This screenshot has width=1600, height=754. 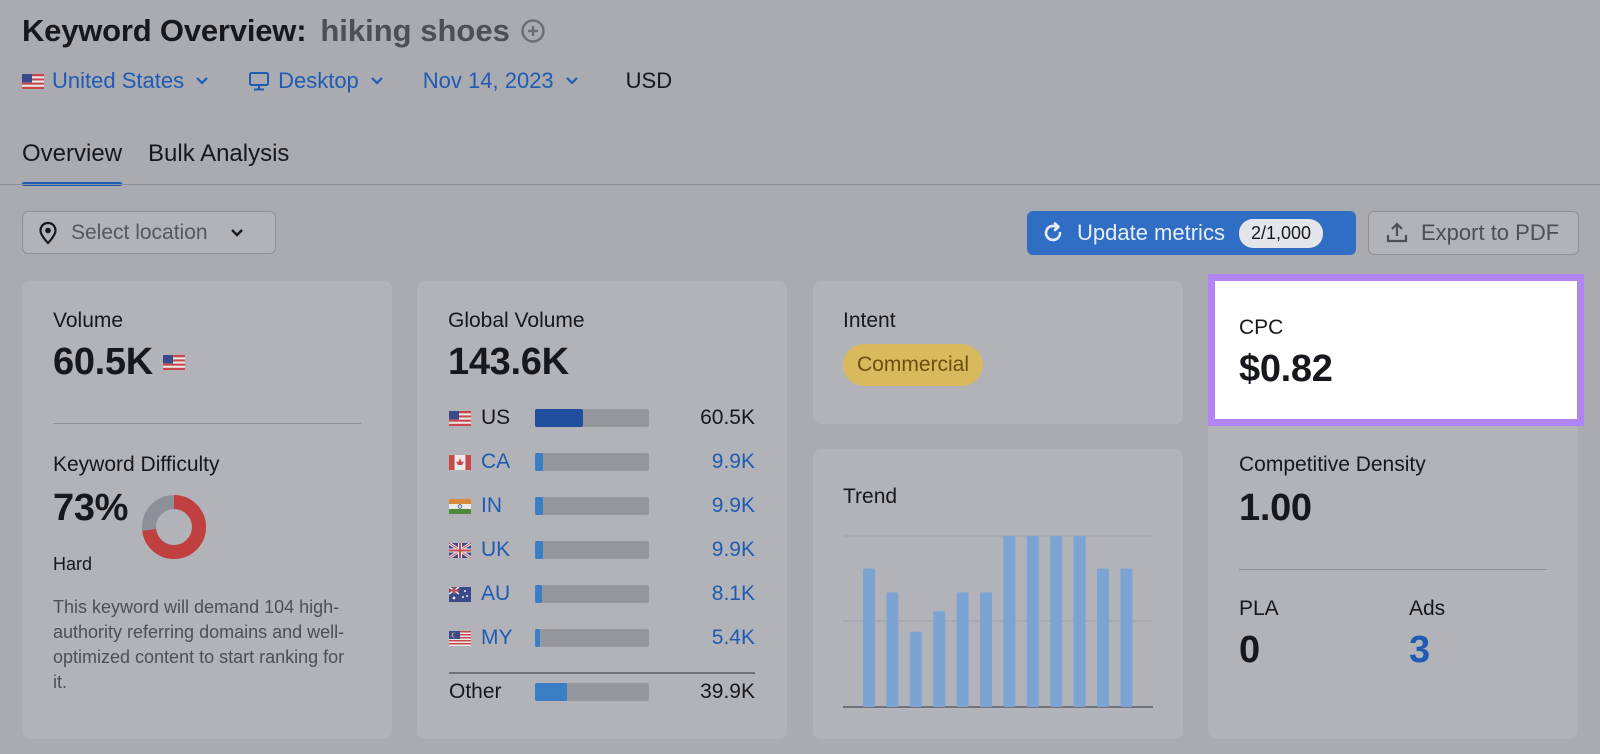 What do you see at coordinates (174, 527) in the screenshot?
I see `difficulty-donut-chart` at bounding box center [174, 527].